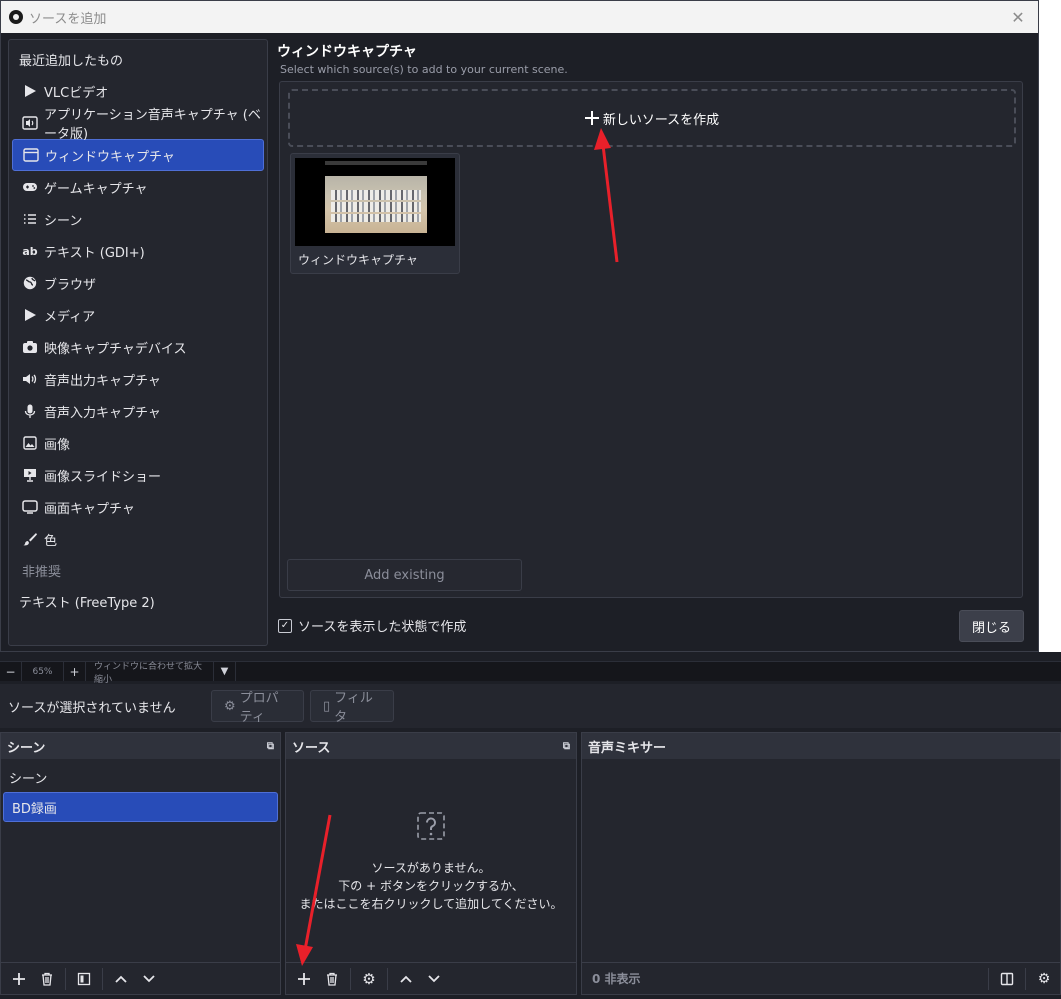 The width and height of the screenshot is (1061, 999). I want to click on visible-checkbox-label: ソースを表示した状態で作成, so click(382, 627).